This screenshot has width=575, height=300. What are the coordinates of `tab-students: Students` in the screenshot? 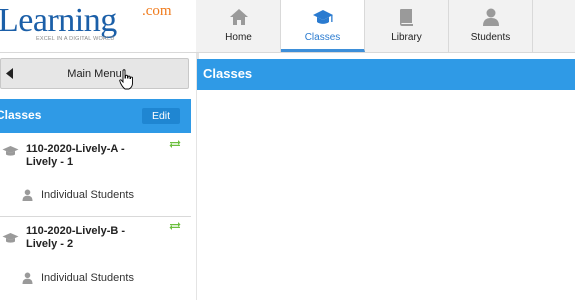 It's located at (491, 26).